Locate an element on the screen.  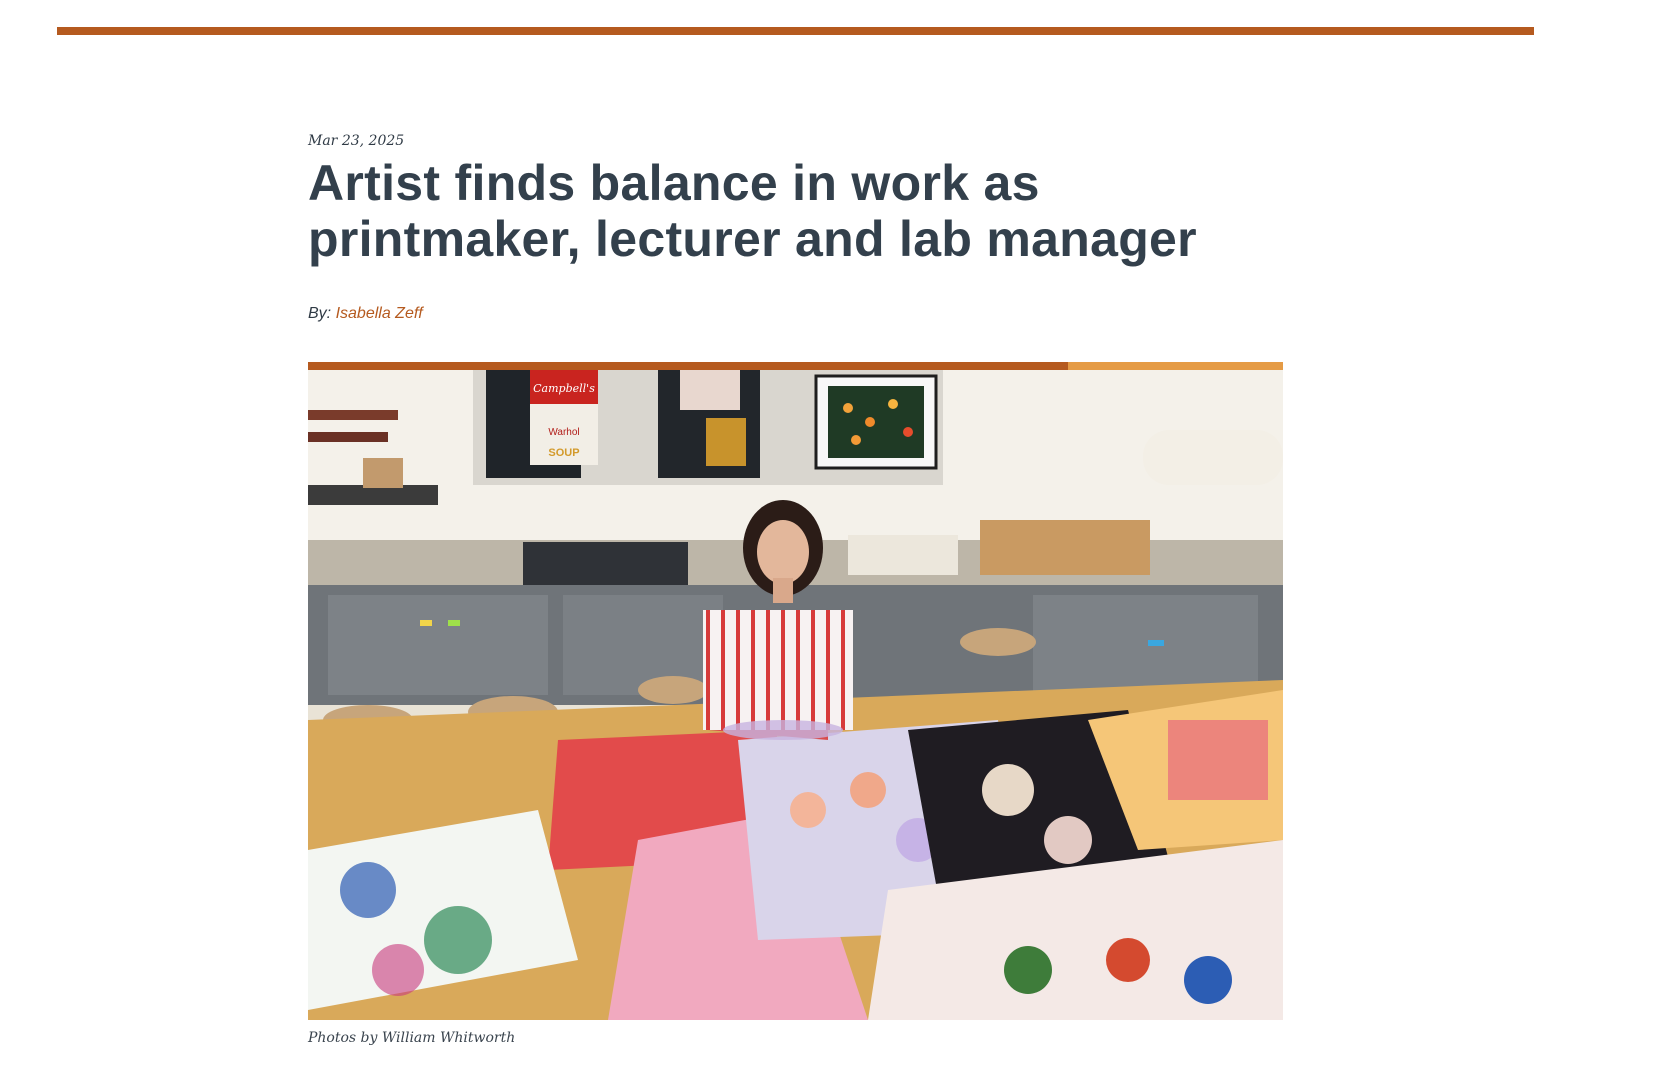
figure-rule-dark-segment is located at coordinates (688, 366).